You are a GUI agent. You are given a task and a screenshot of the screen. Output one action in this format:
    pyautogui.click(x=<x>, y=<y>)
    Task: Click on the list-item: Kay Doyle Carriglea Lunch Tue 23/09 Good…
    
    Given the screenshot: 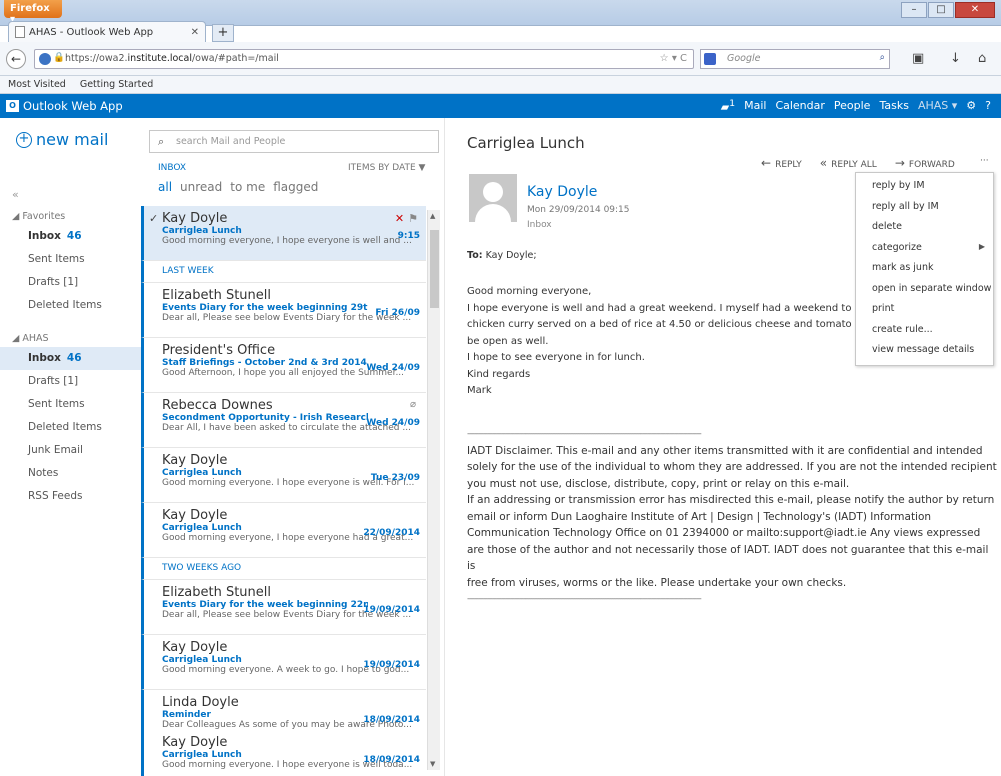 What is the action you would take?
    pyautogui.click(x=283, y=475)
    